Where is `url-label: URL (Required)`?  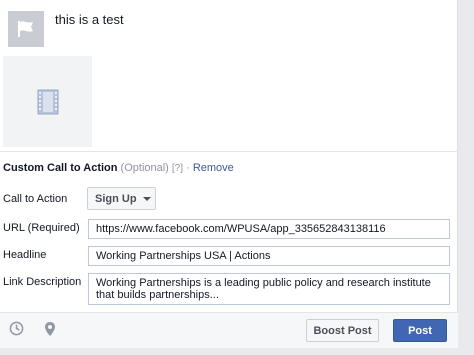
url-label: URL (Required) is located at coordinates (41, 228).